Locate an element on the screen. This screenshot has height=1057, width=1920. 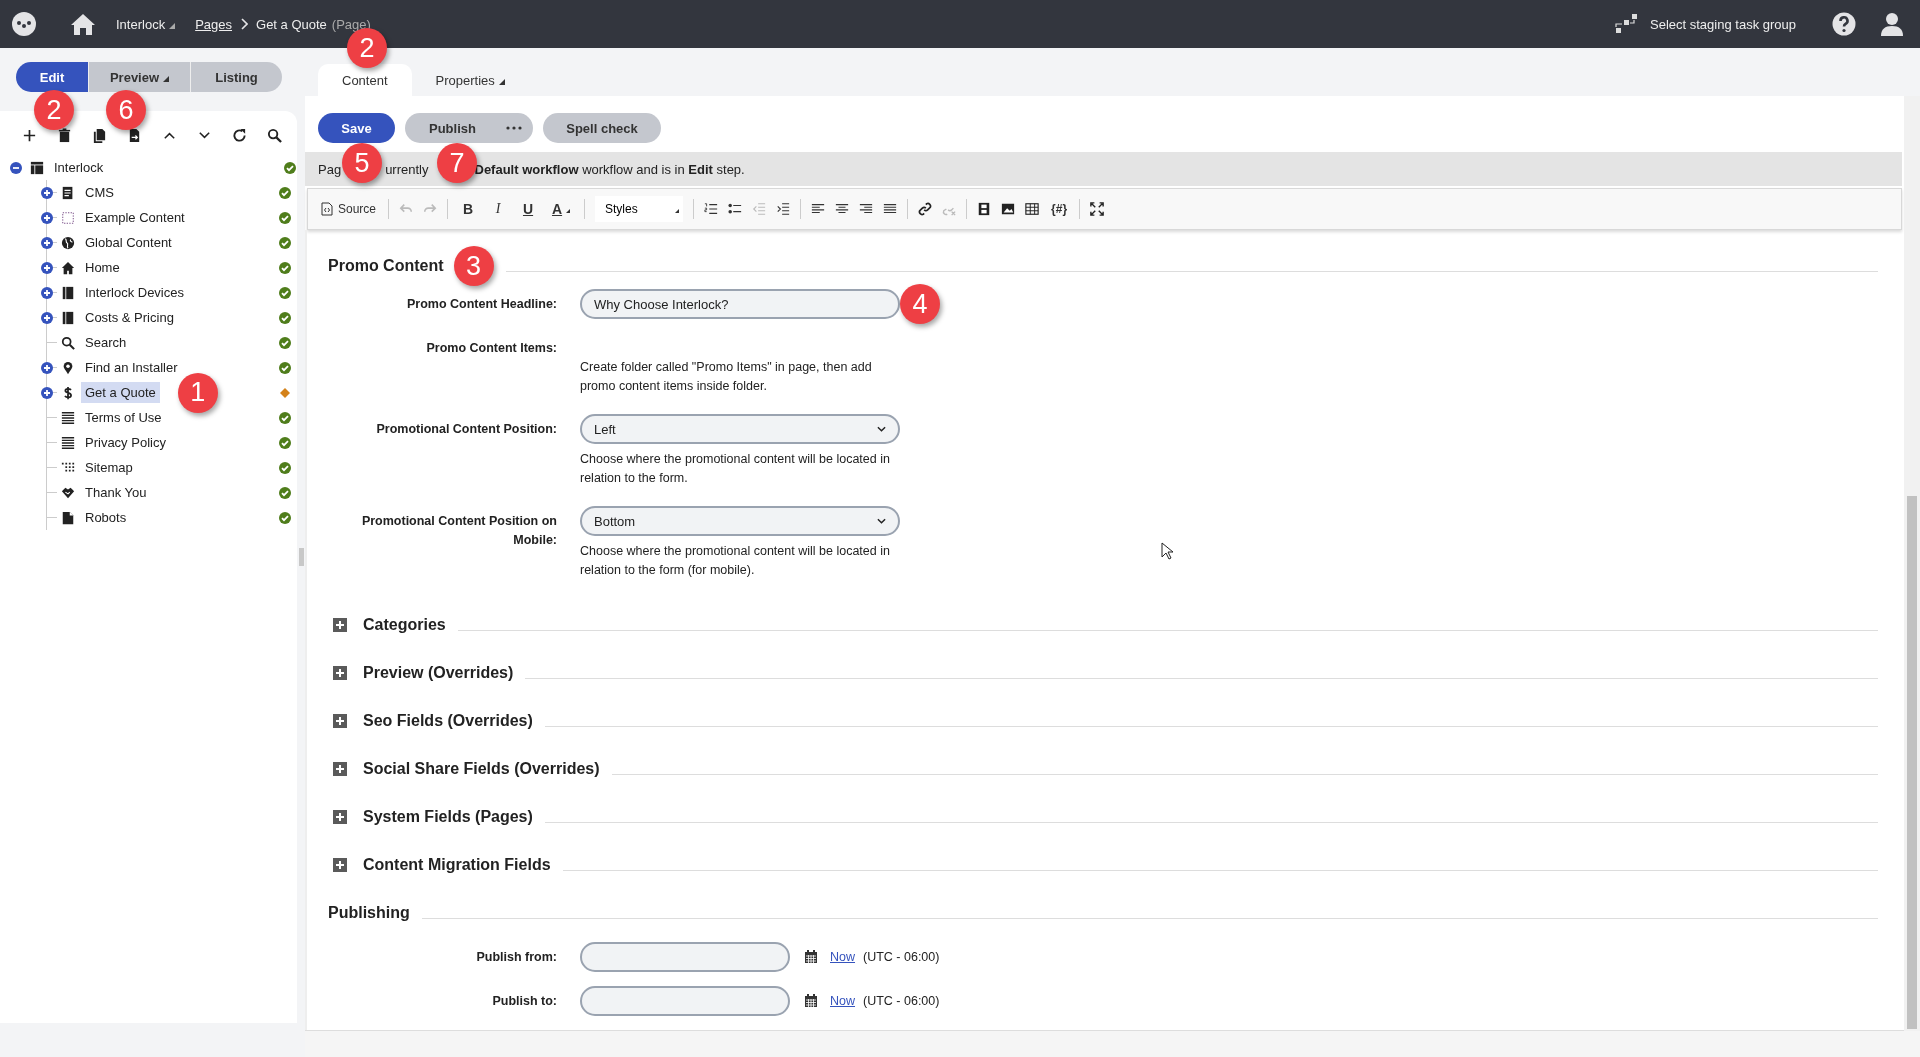
scrollbar is located at coordinates (1912, 563).